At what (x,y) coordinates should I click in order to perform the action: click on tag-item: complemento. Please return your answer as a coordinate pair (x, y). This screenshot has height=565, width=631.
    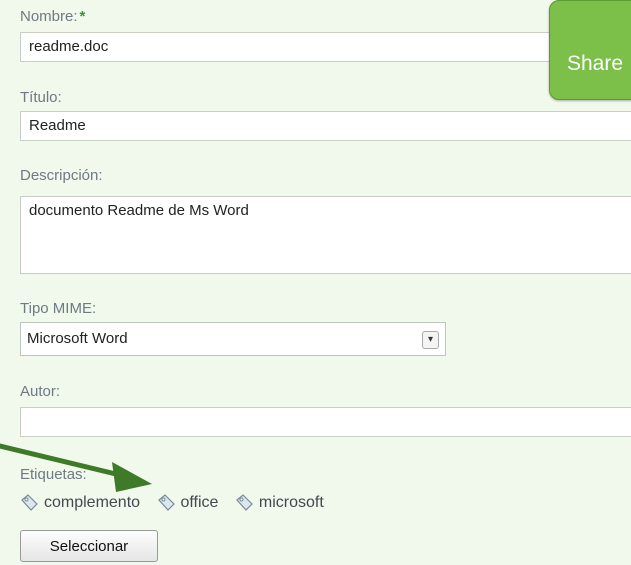
    Looking at the image, I should click on (80, 503).